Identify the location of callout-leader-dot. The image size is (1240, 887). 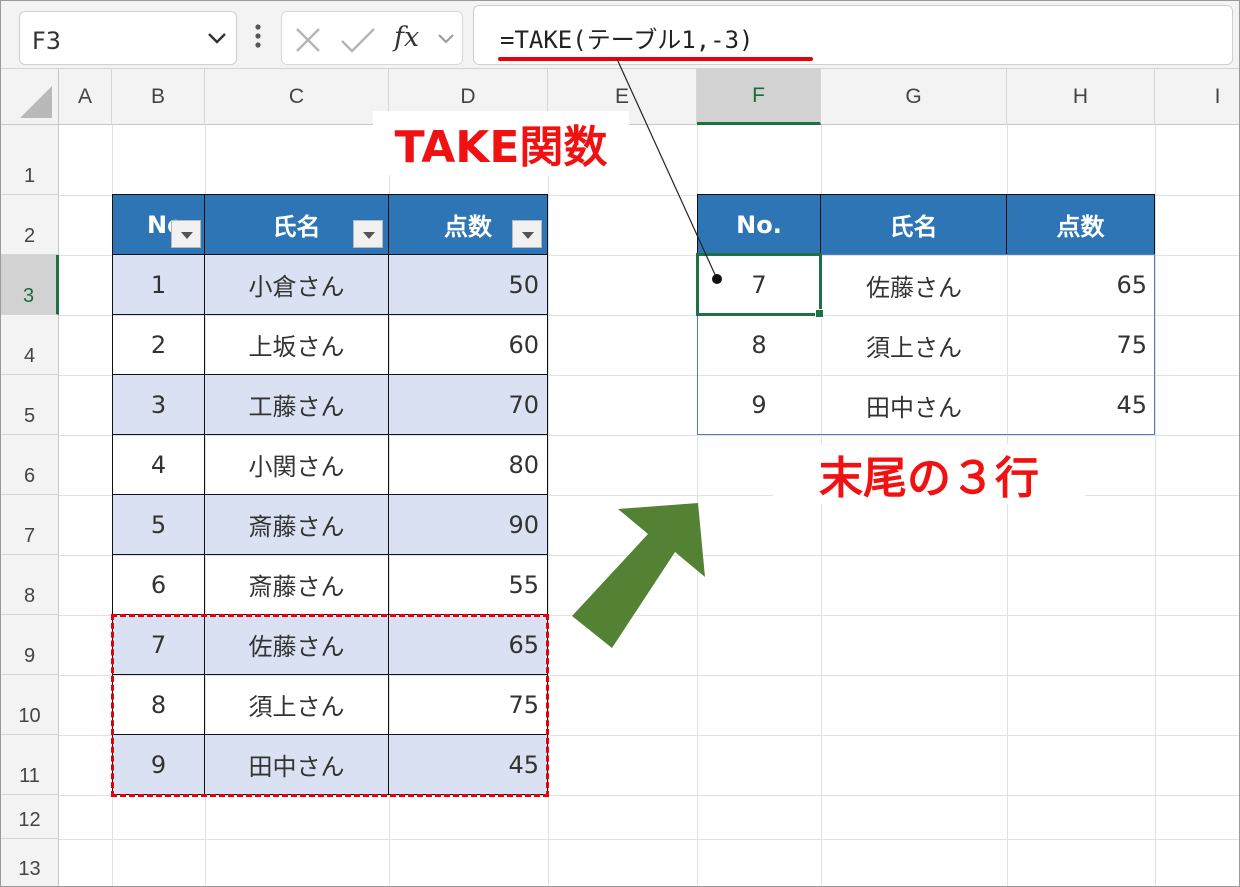
(717, 279).